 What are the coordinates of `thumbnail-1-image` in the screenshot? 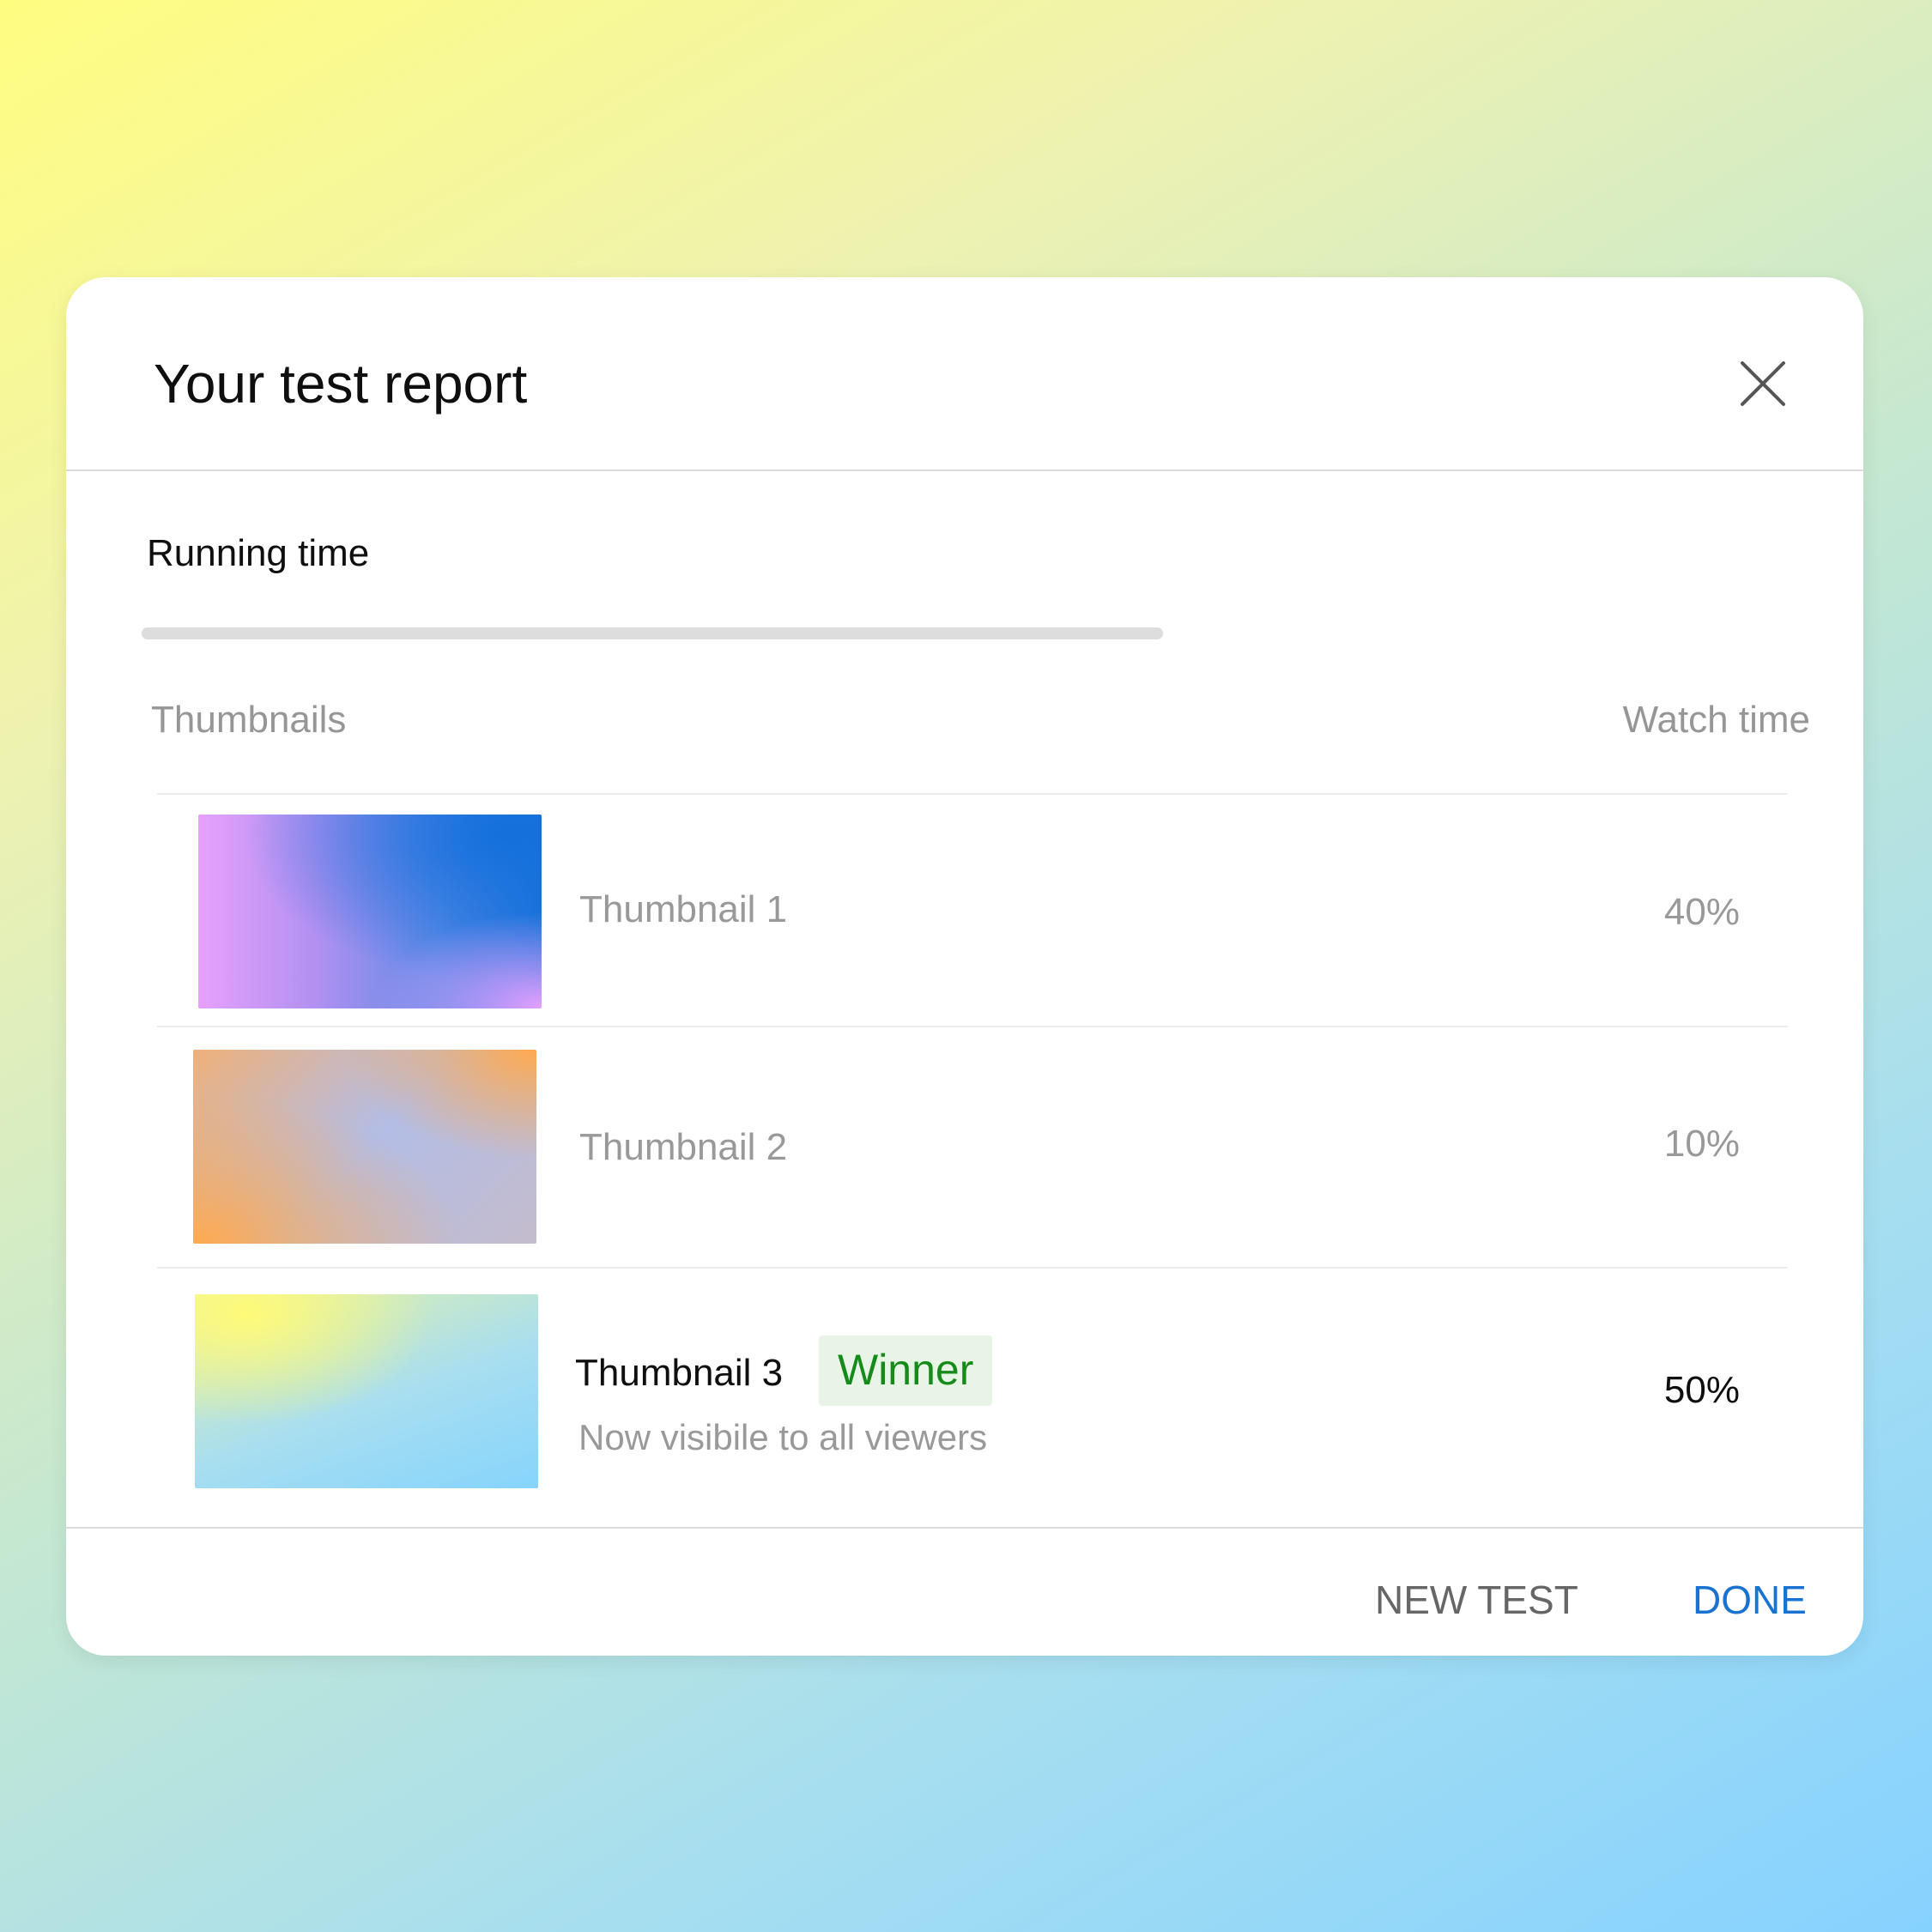 It's located at (370, 911).